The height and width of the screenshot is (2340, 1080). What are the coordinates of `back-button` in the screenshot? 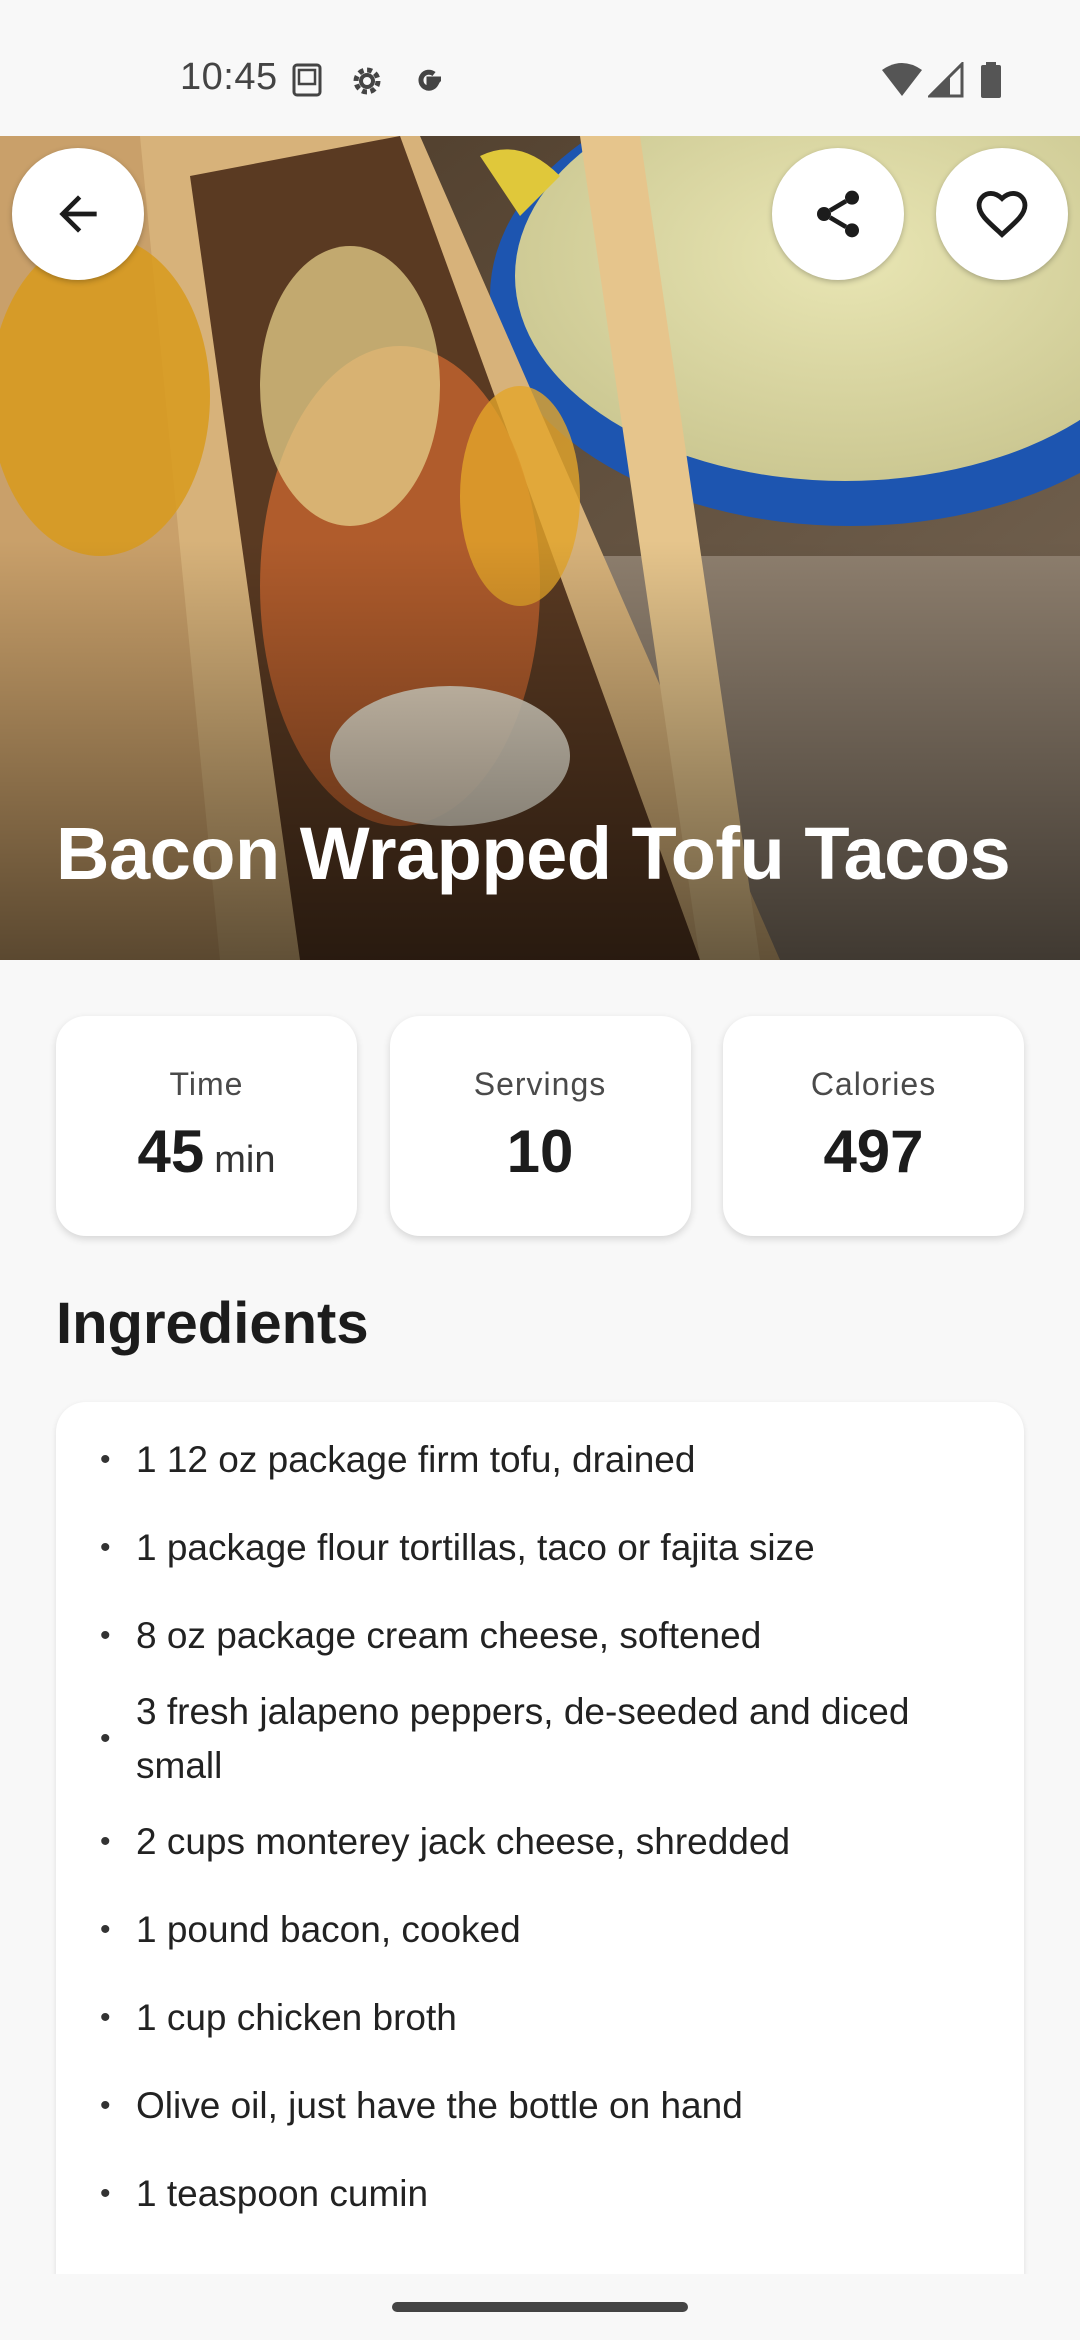 It's located at (78, 214).